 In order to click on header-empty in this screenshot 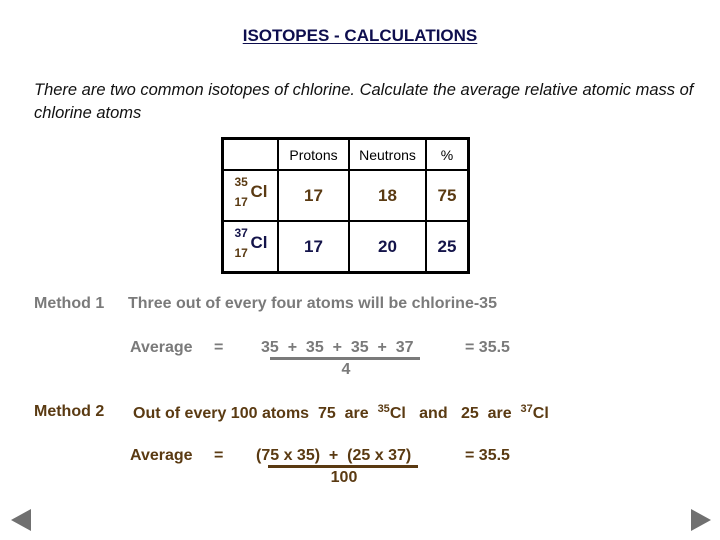, I will do `click(250, 154)`.